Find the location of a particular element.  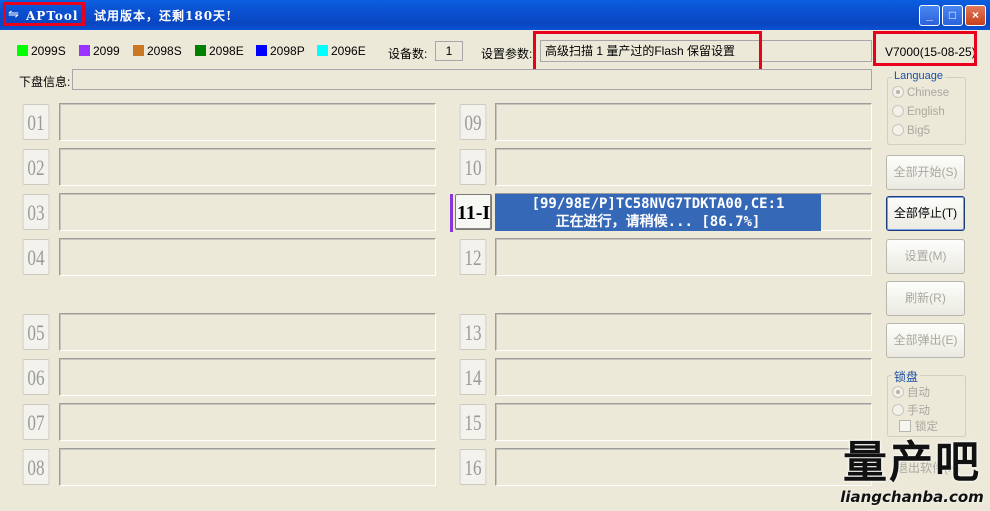

legend-2099: 2099 is located at coordinates (99, 51).